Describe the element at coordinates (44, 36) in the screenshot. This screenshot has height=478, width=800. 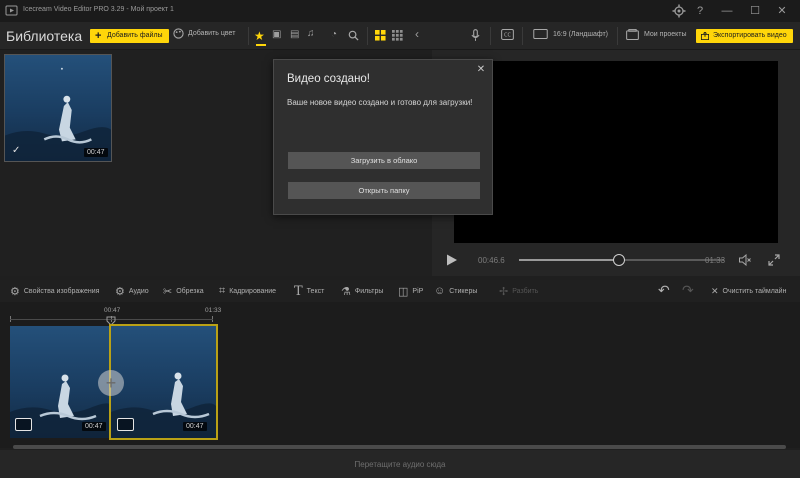
I see `library-title: Библиотека` at that location.